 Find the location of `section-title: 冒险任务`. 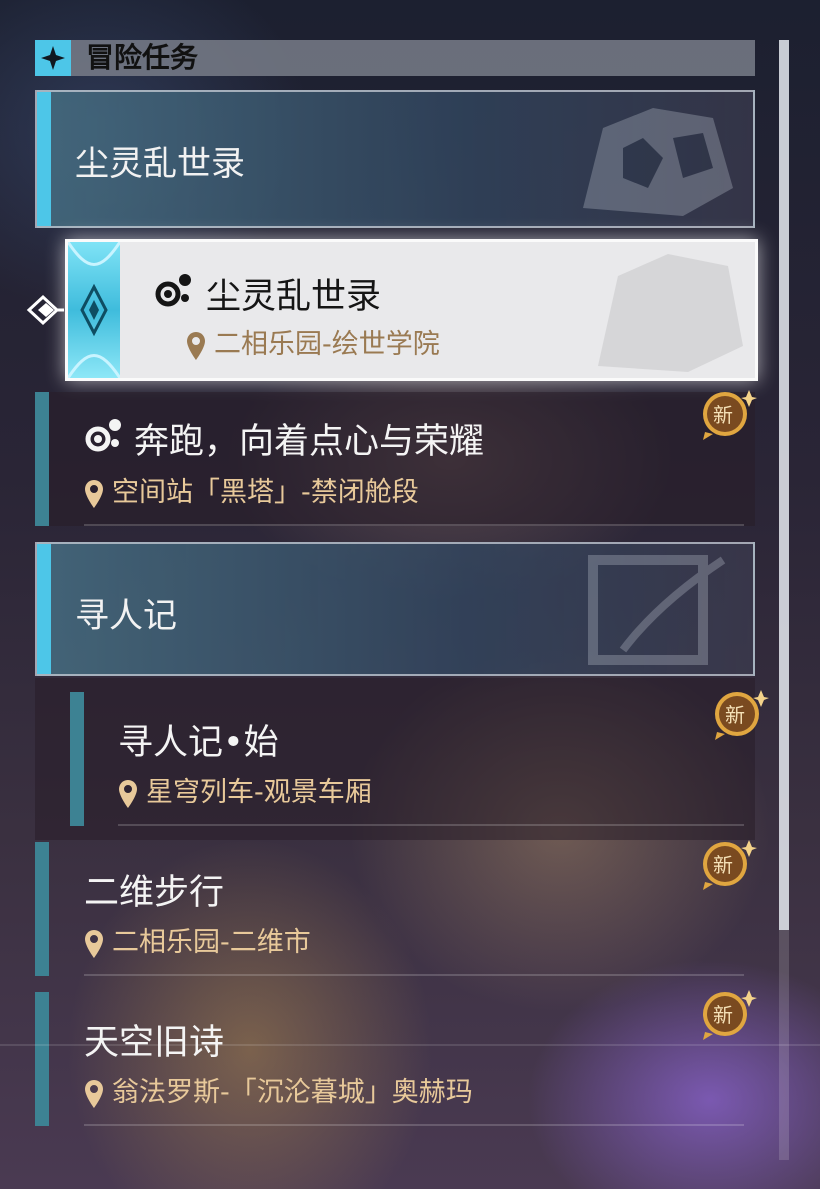

section-title: 冒险任务 is located at coordinates (142, 57).